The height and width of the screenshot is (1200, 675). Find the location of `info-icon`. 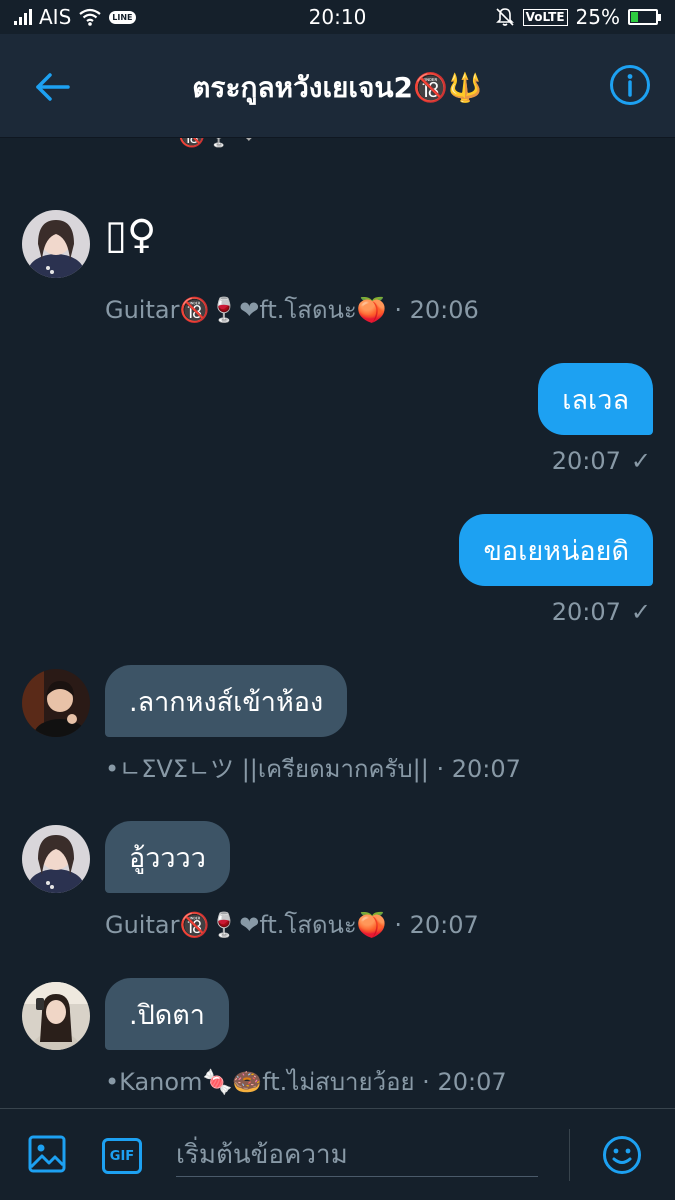

info-icon is located at coordinates (630, 85).